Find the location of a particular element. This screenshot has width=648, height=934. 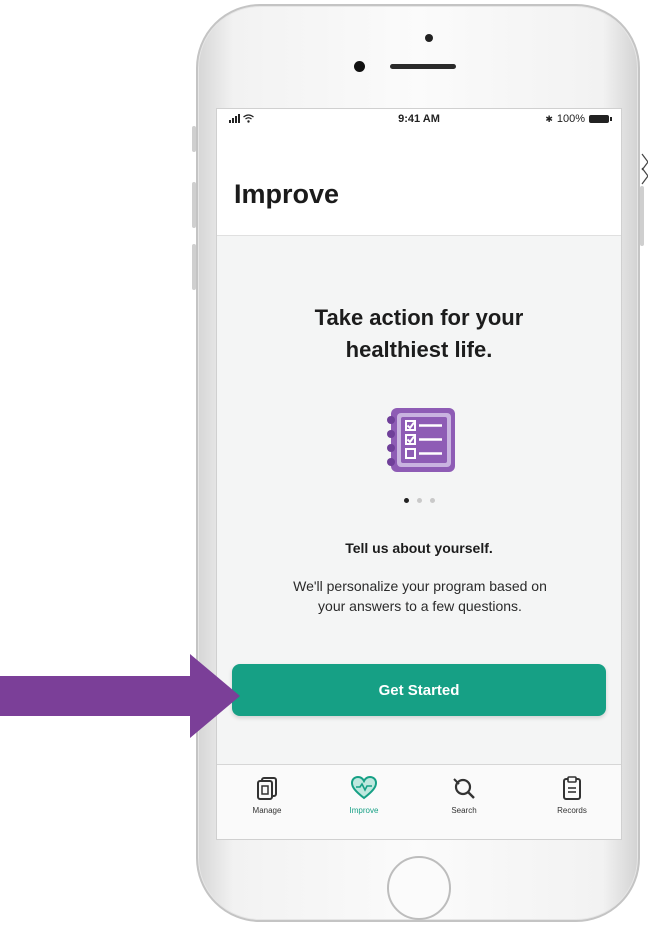

pointer-arrow-shape is located at coordinates (120, 696).